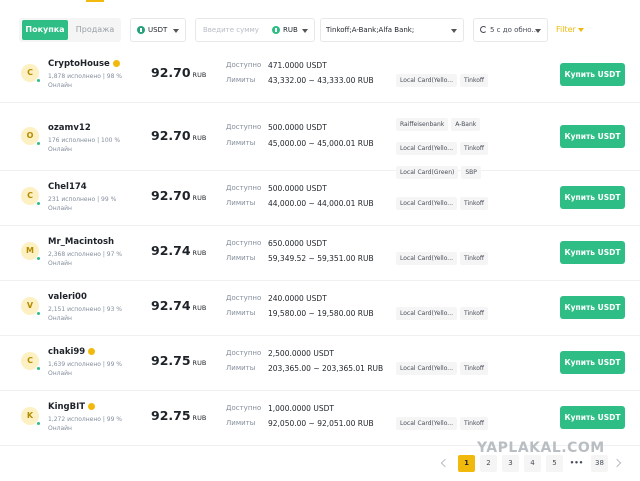 Image resolution: width=640 pixels, height=481 pixels. I want to click on filter-button: Filter, so click(570, 30).